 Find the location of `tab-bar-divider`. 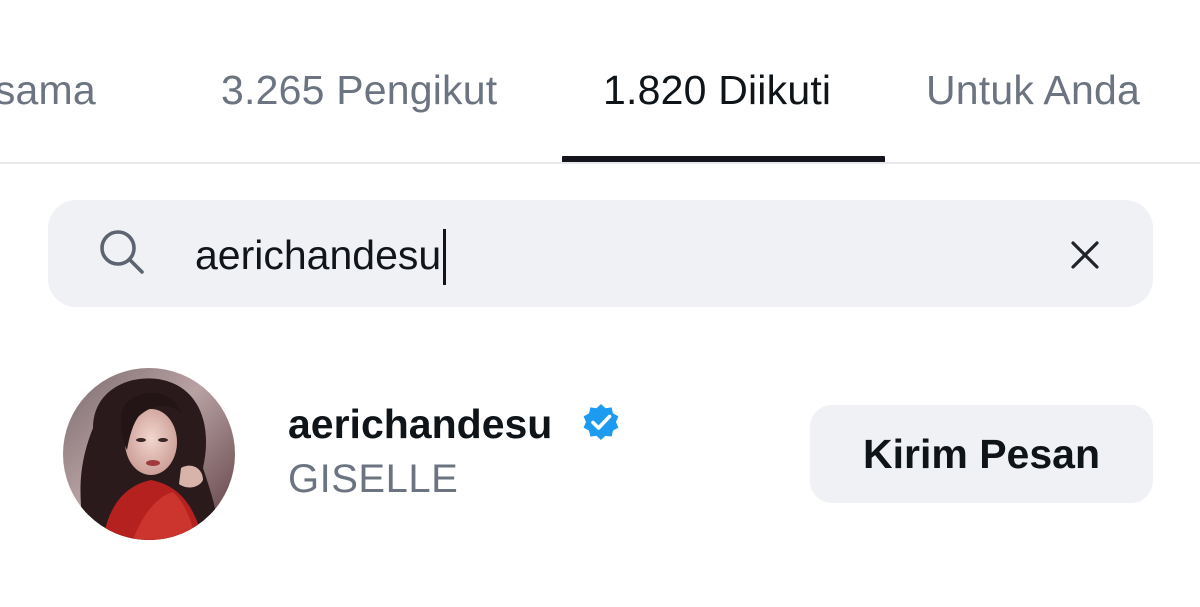

tab-bar-divider is located at coordinates (600, 163).